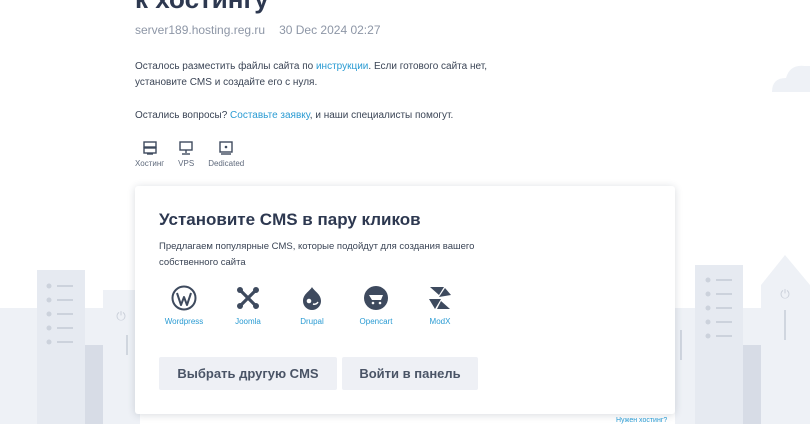 The width and height of the screenshot is (810, 424). I want to click on dedicated-icon, so click(226, 148).